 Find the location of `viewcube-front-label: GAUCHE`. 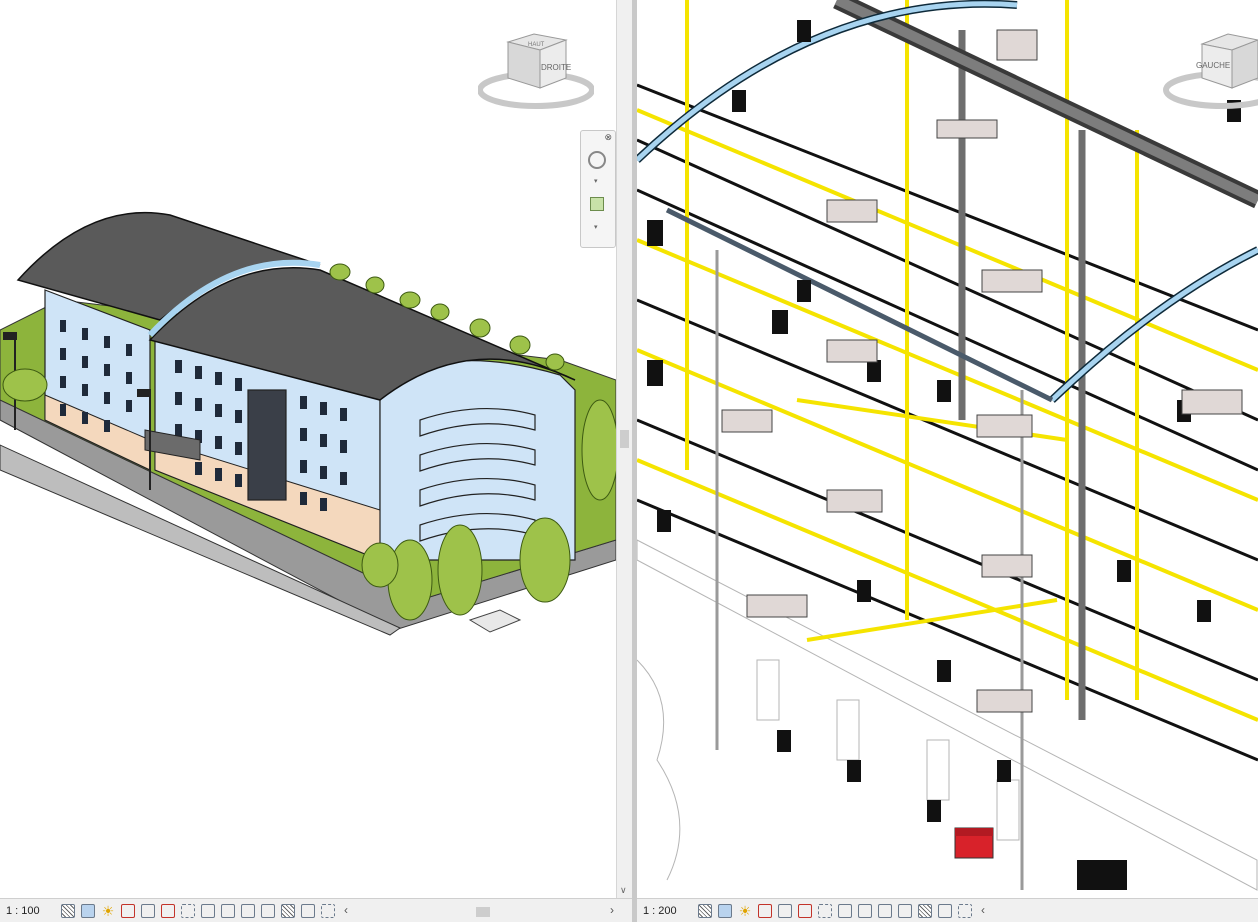

viewcube-front-label: GAUCHE is located at coordinates (1213, 65).